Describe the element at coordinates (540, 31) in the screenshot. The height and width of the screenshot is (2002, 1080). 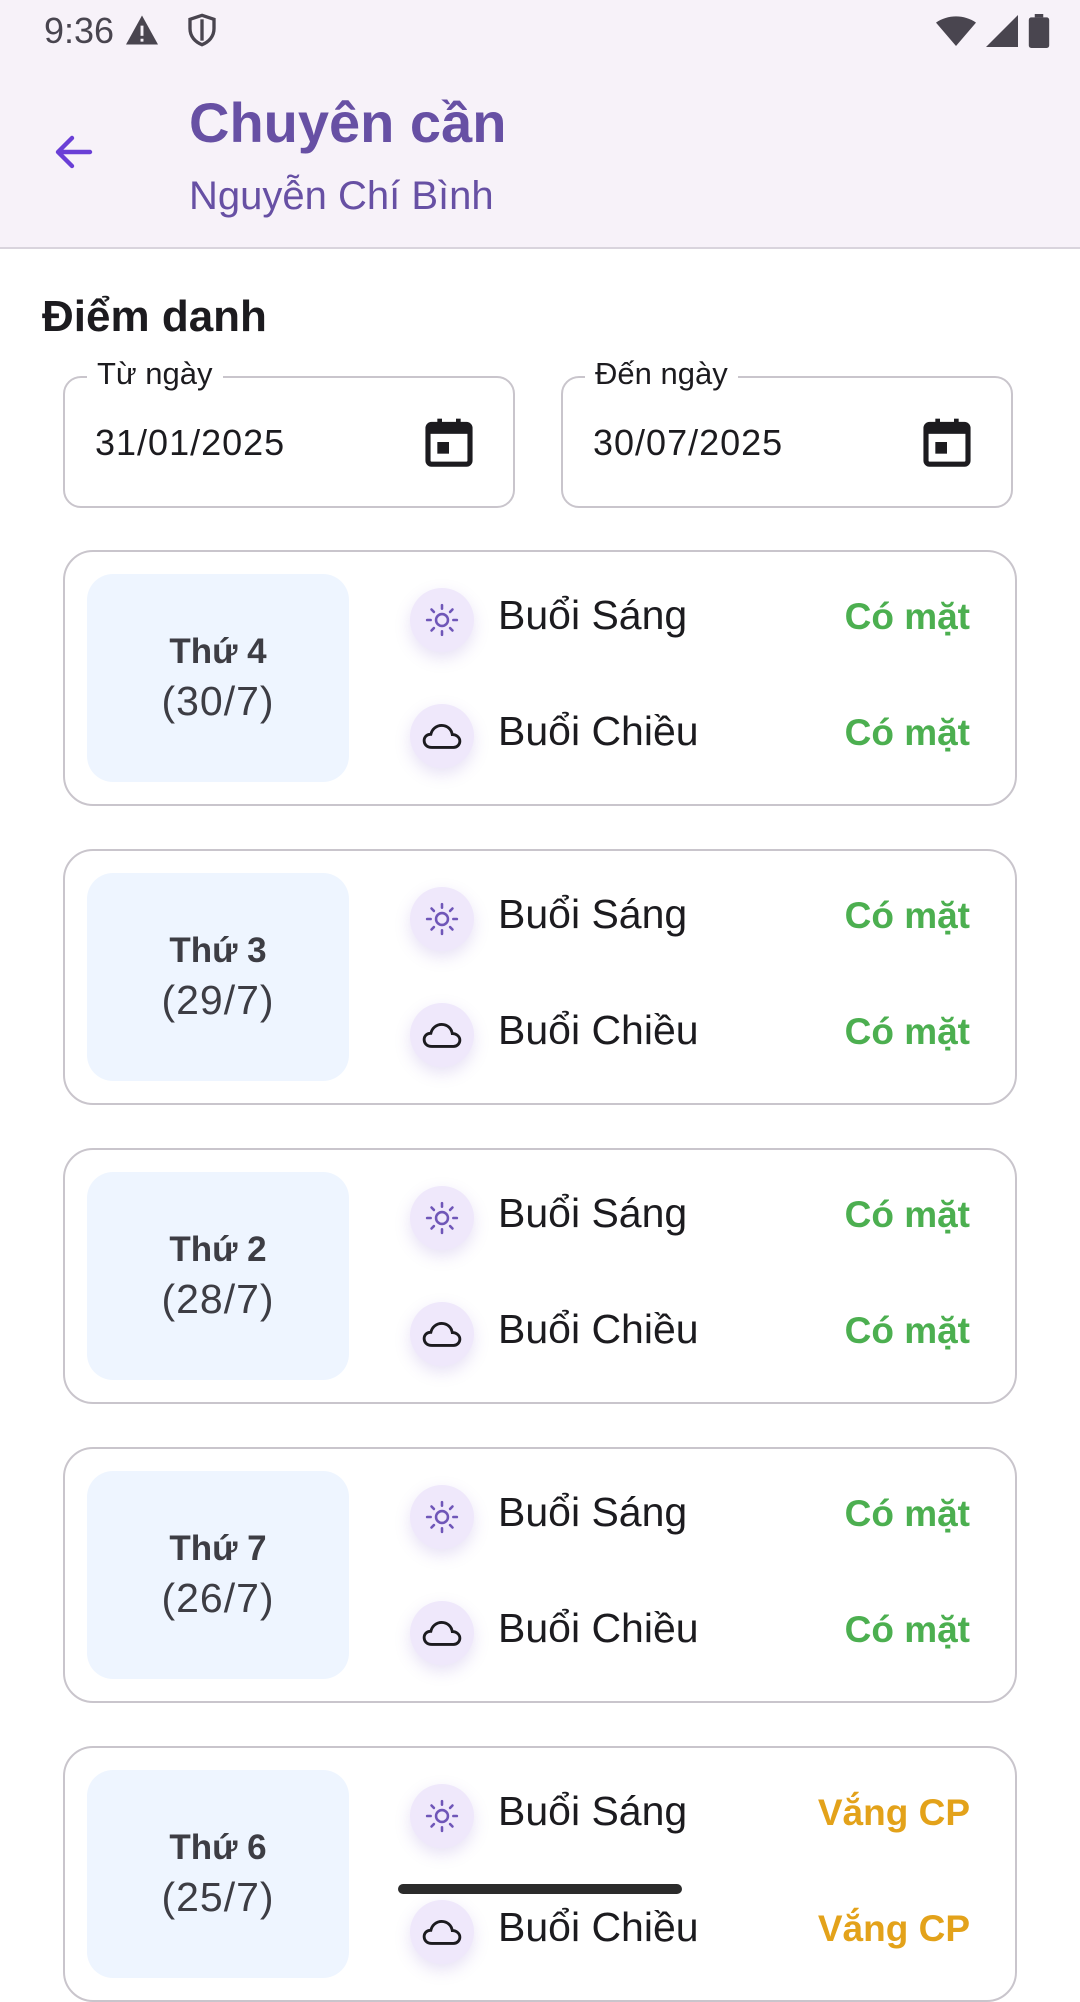
I see `status-bar: 9:36` at that location.